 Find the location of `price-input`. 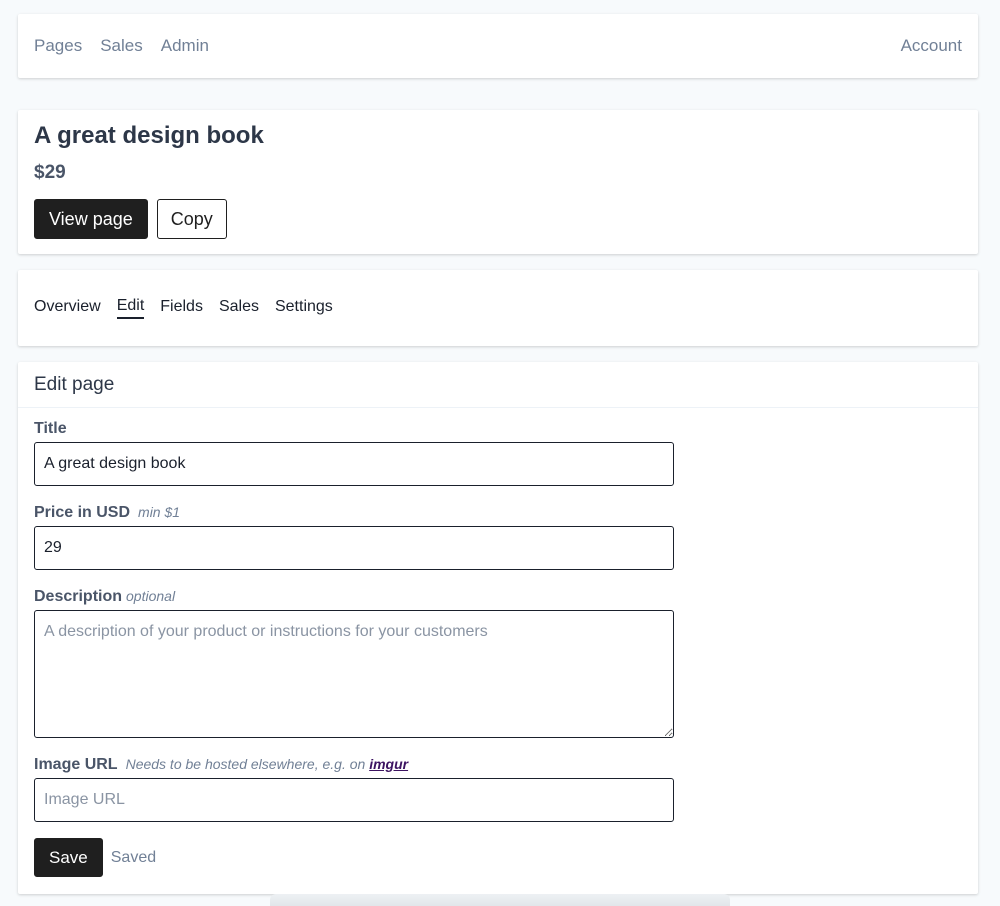

price-input is located at coordinates (354, 548).